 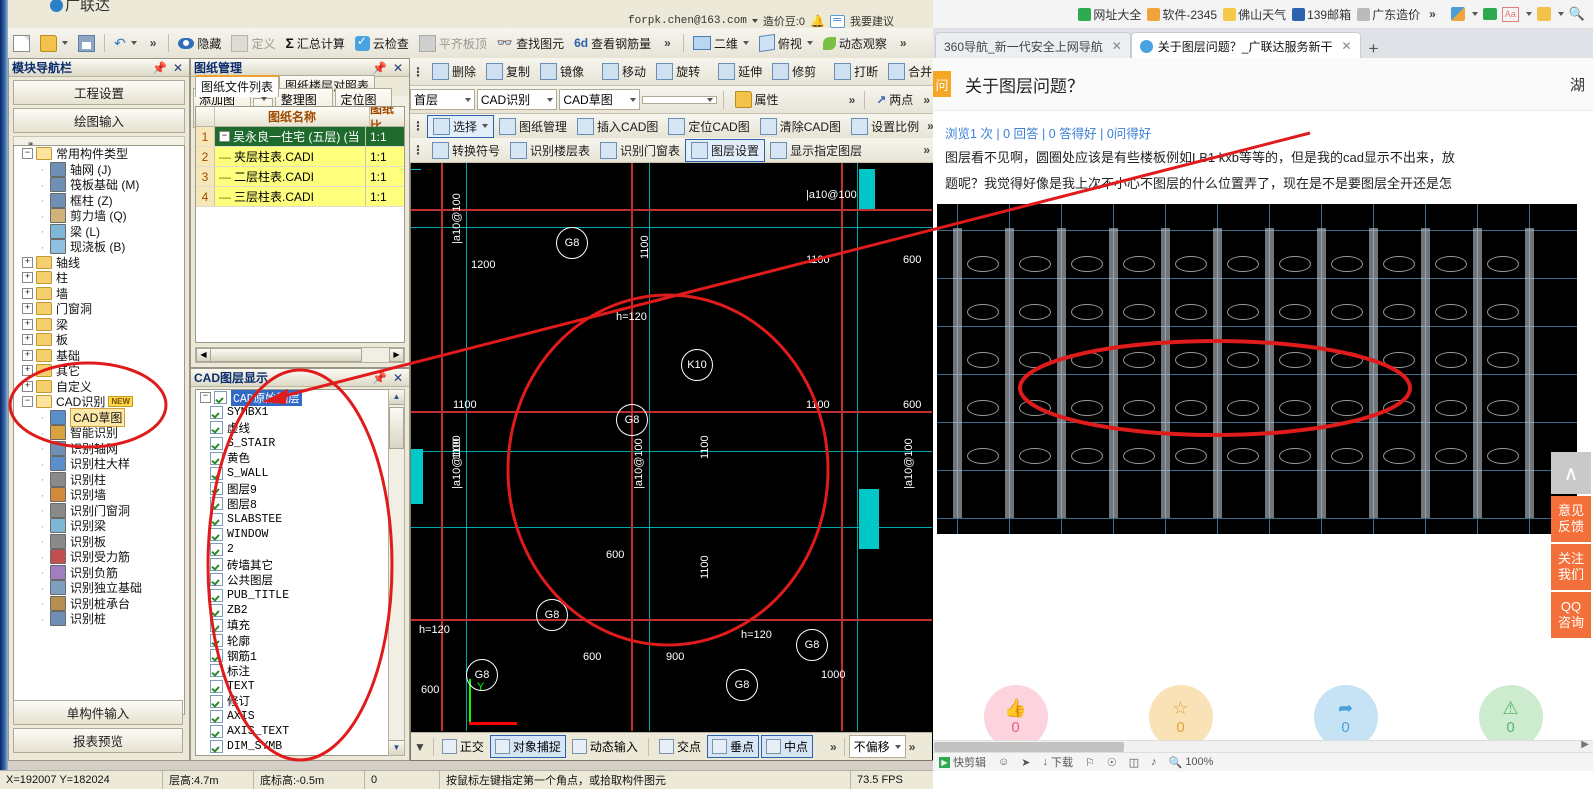 I want to click on layer-row: 虚线, so click(x=294, y=428).